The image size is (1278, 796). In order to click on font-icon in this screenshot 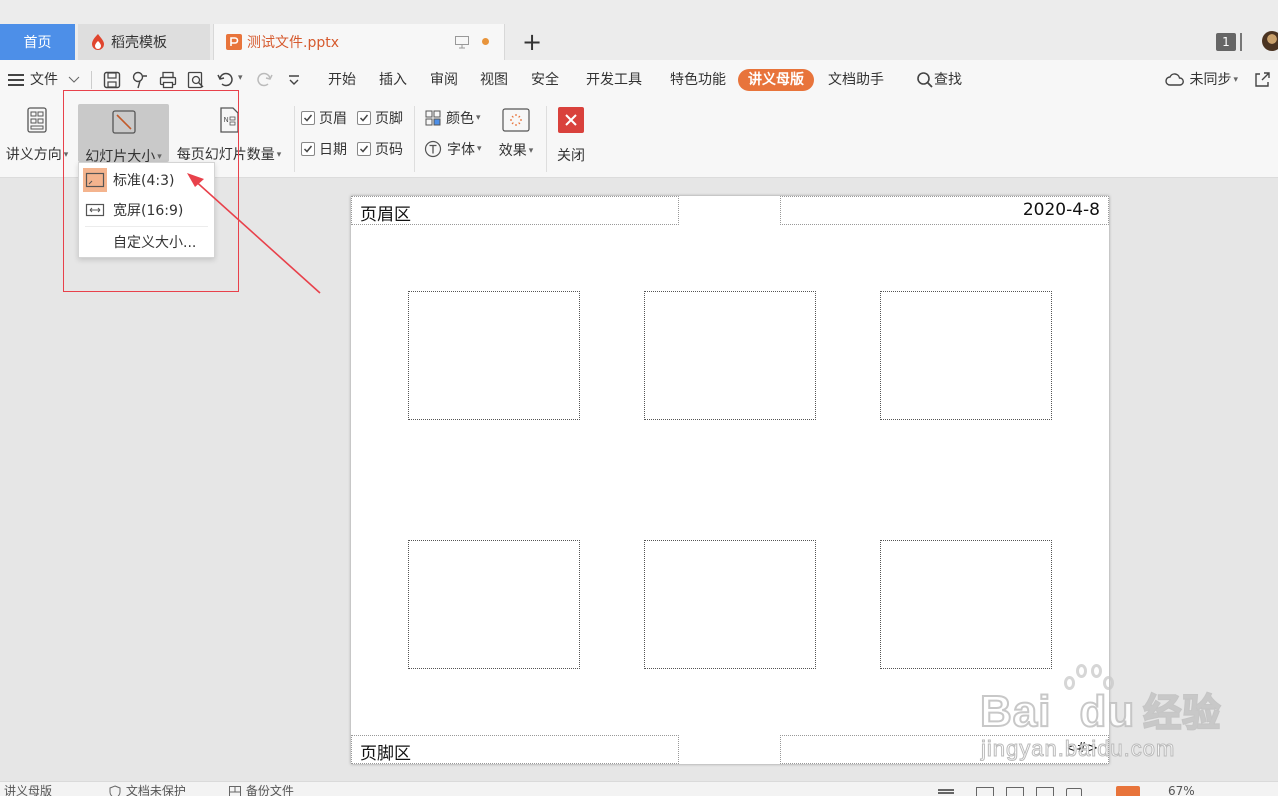, I will do `click(433, 149)`.